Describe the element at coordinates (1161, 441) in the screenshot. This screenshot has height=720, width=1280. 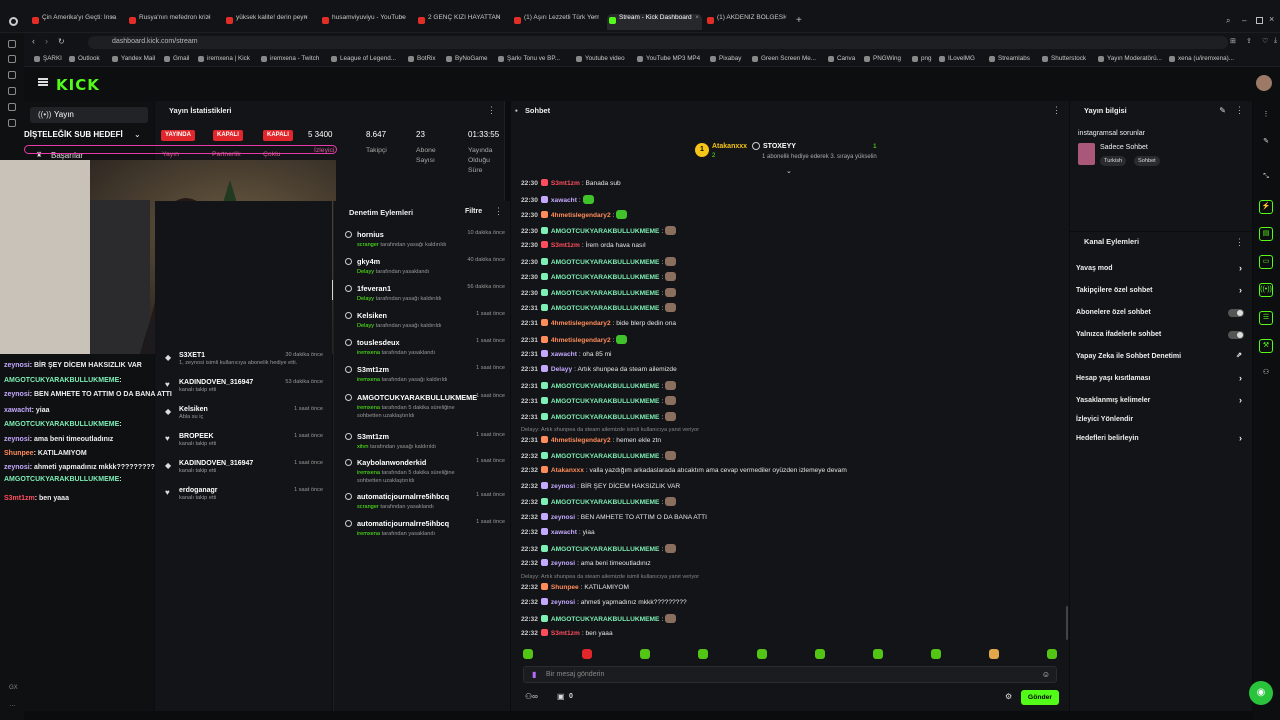
I see `channel-action-item: Hedefleri belirleyin ›` at that location.